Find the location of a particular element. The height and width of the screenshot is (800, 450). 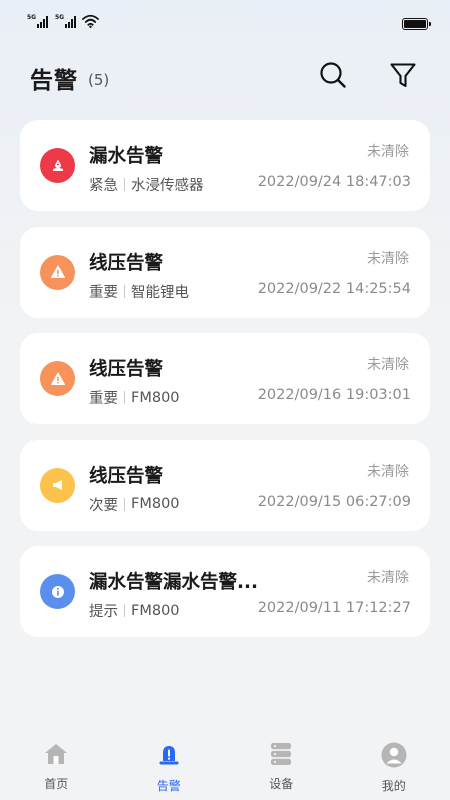

alarm-bell-icon is located at coordinates (169, 757).